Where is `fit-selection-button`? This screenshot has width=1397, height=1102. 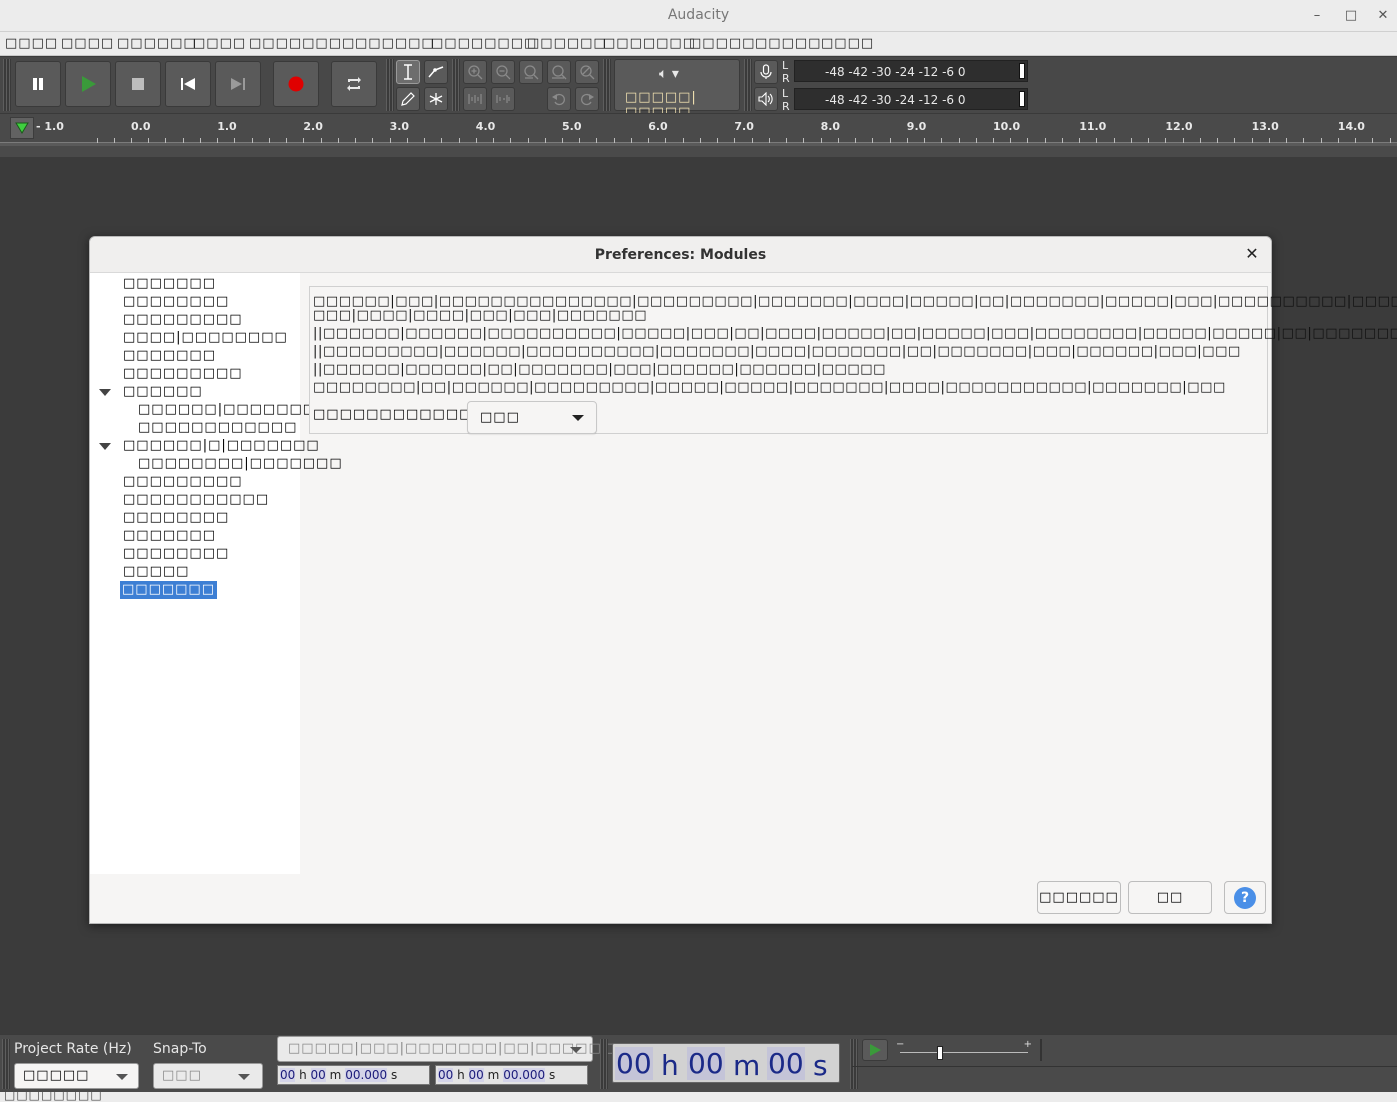
fit-selection-button is located at coordinates (531, 72).